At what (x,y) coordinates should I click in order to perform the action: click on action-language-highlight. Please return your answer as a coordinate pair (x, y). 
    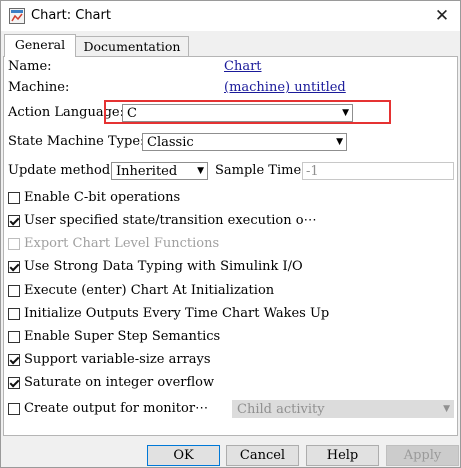
    Looking at the image, I should click on (247, 112).